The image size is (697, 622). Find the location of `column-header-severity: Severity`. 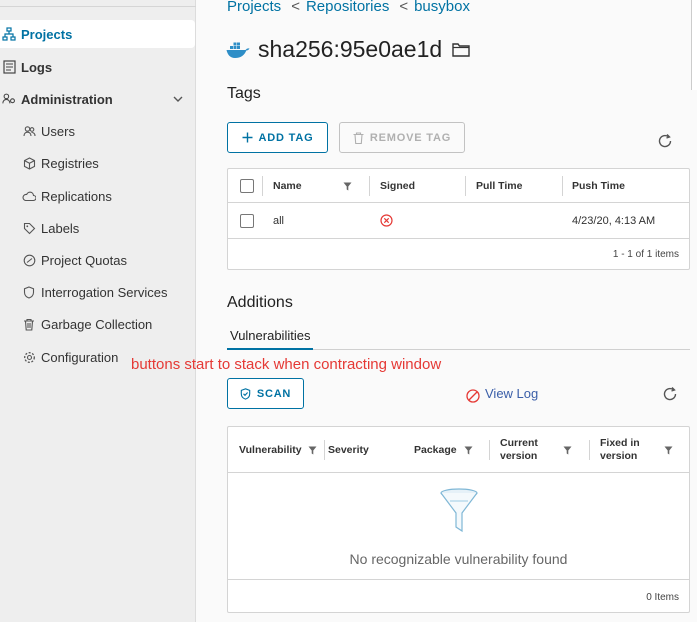

column-header-severity: Severity is located at coordinates (348, 449).